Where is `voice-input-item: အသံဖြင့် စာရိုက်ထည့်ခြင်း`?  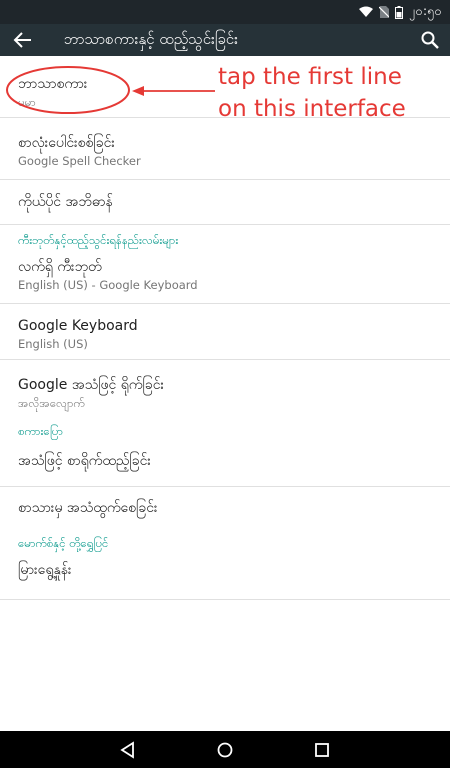
voice-input-item: အသံဖြင့် စာရိုက်ထည့်ခြင်း is located at coordinates (225, 465).